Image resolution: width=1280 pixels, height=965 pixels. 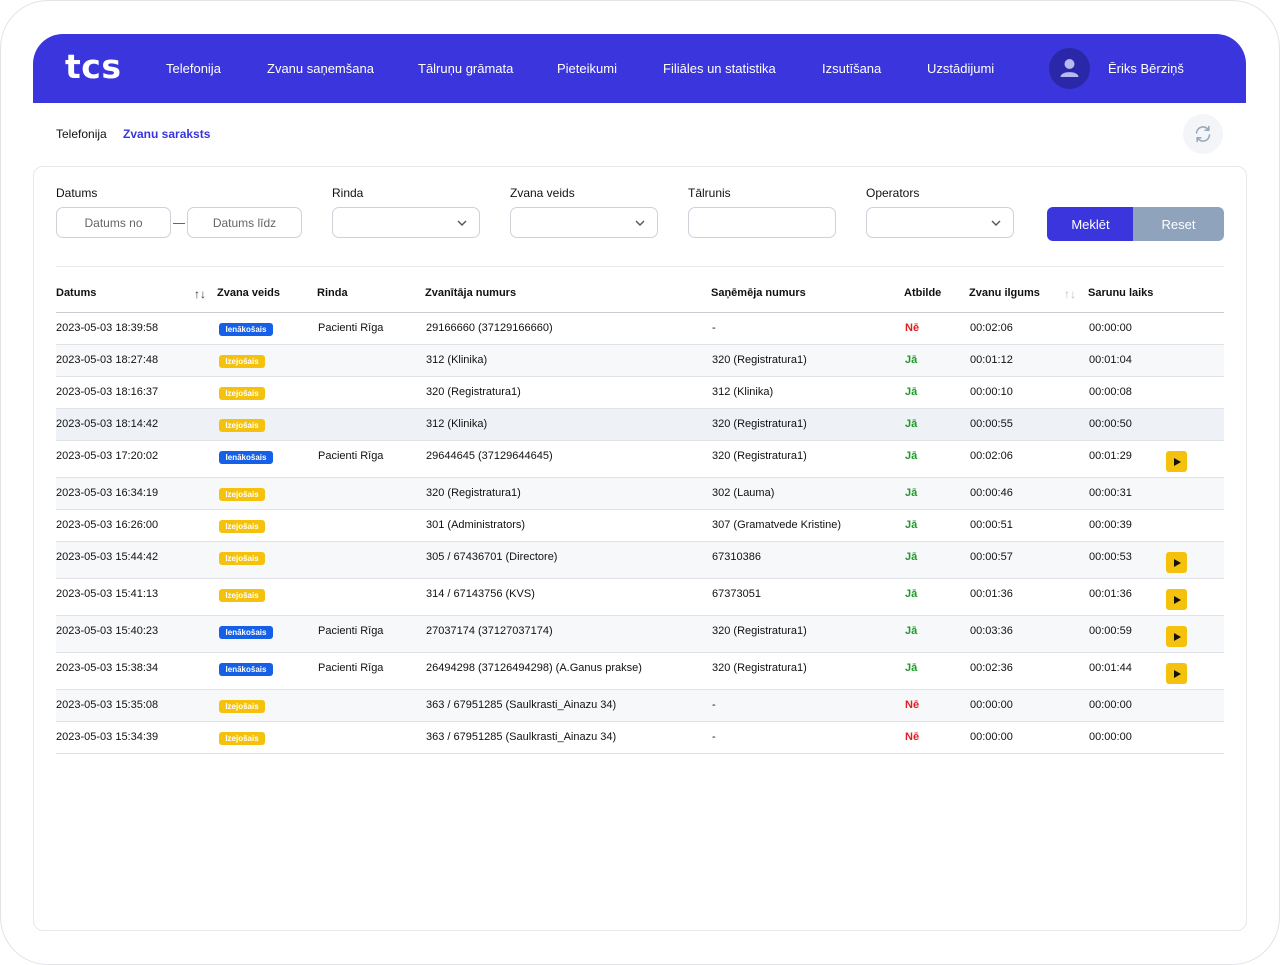 I want to click on nav-item-telefonija: Telefonija, so click(x=193, y=68).